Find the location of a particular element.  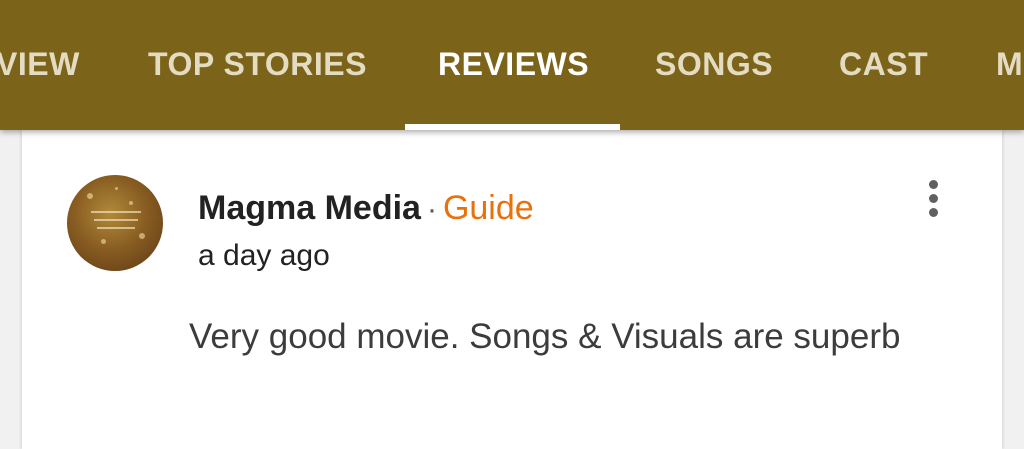

active-tab-indicator is located at coordinates (512, 127).